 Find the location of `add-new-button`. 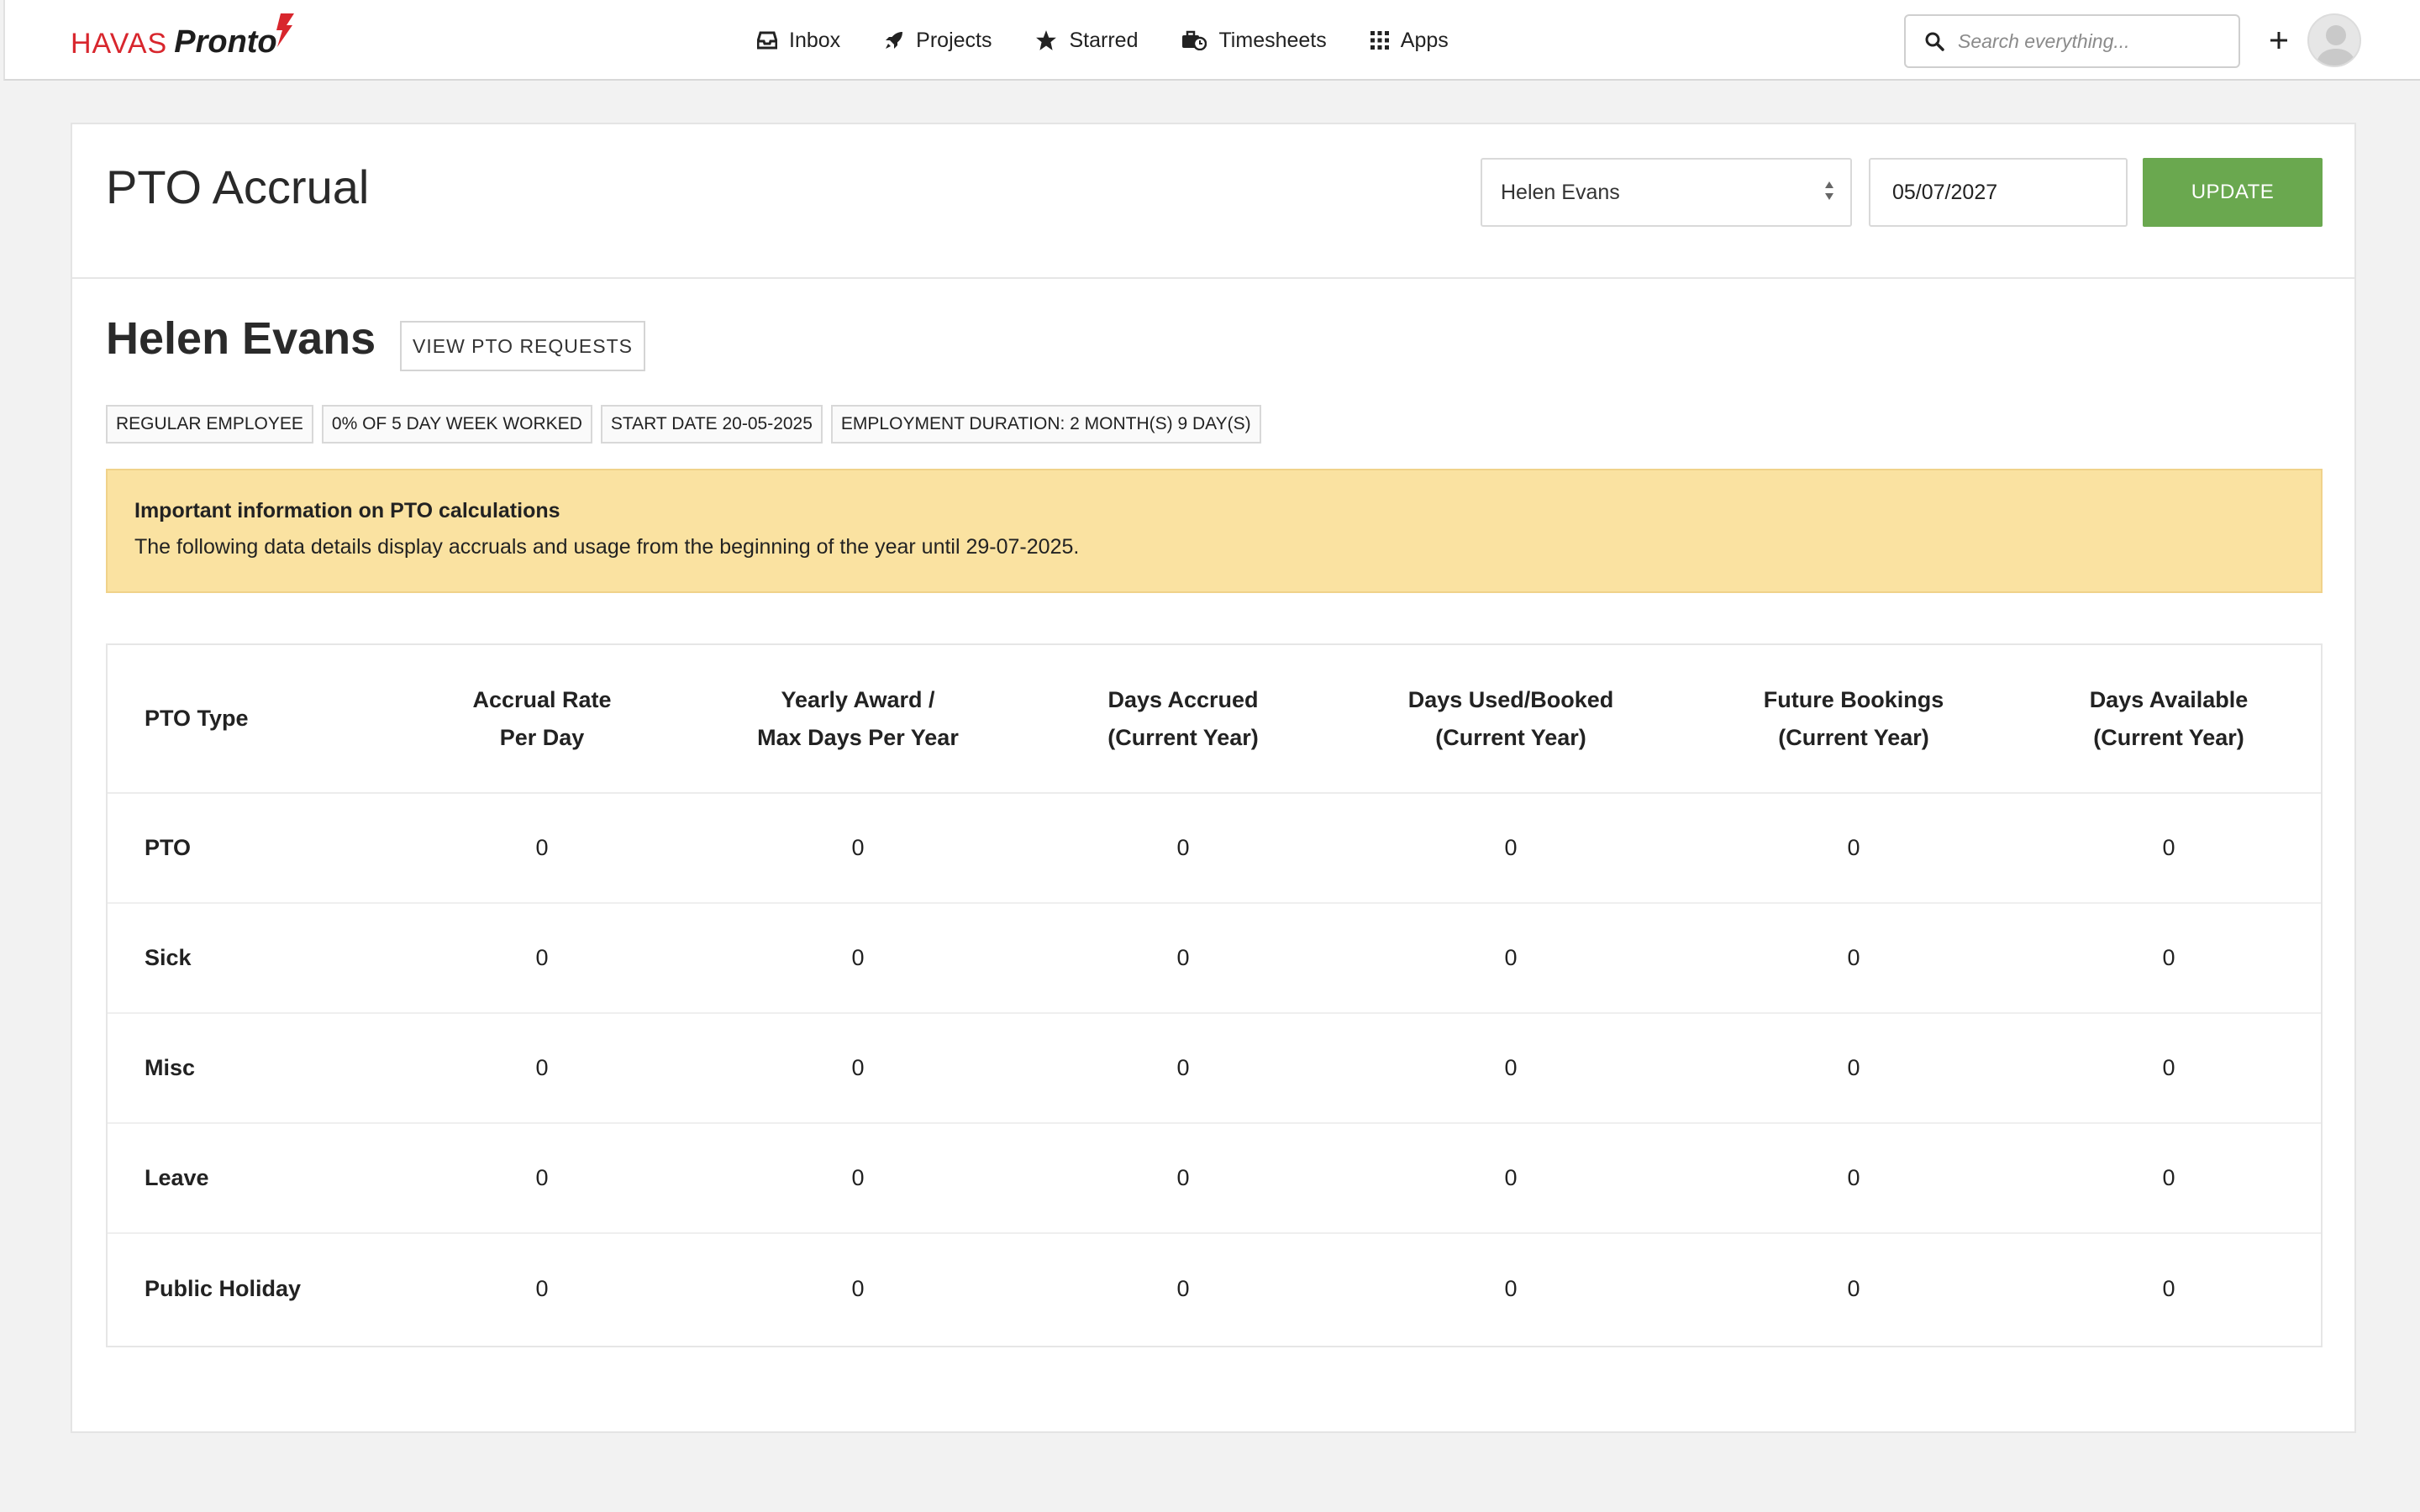

add-new-button is located at coordinates (2279, 40).